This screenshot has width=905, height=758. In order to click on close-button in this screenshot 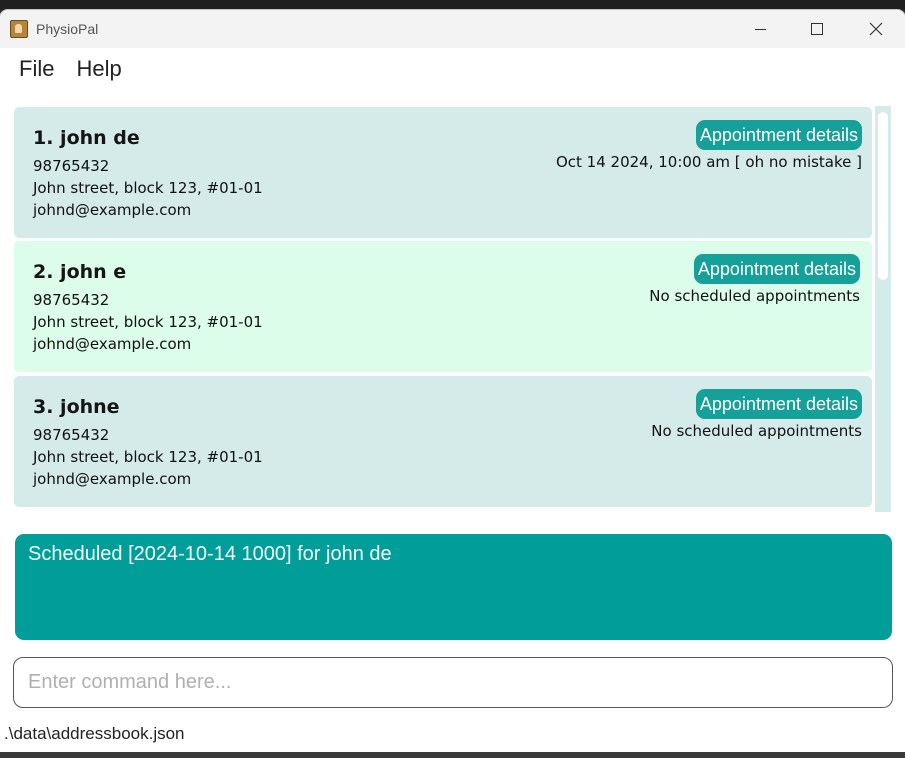, I will do `click(876, 29)`.